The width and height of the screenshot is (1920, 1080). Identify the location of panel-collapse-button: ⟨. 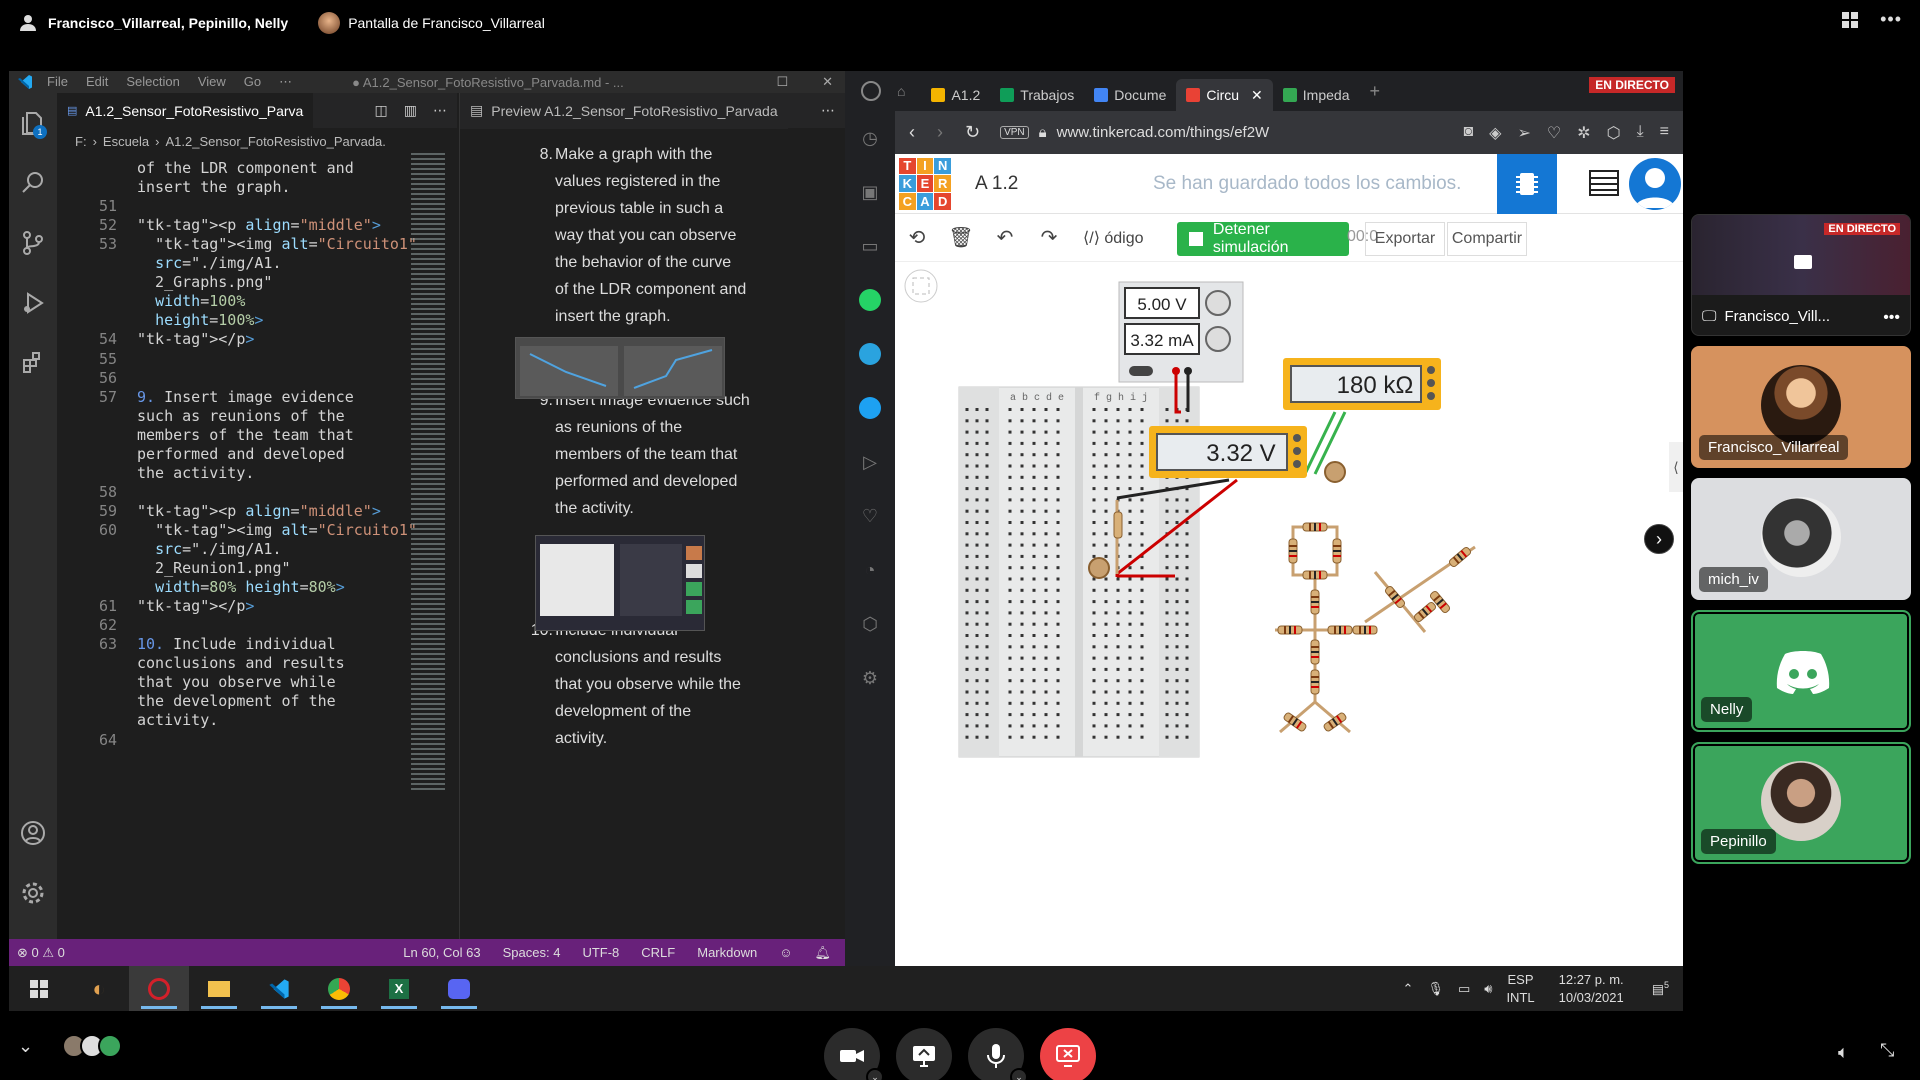
(1676, 467).